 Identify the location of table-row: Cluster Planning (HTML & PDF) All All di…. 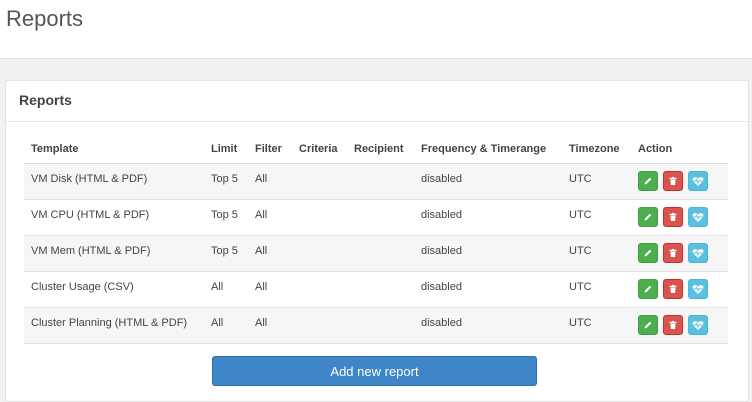
(376, 326).